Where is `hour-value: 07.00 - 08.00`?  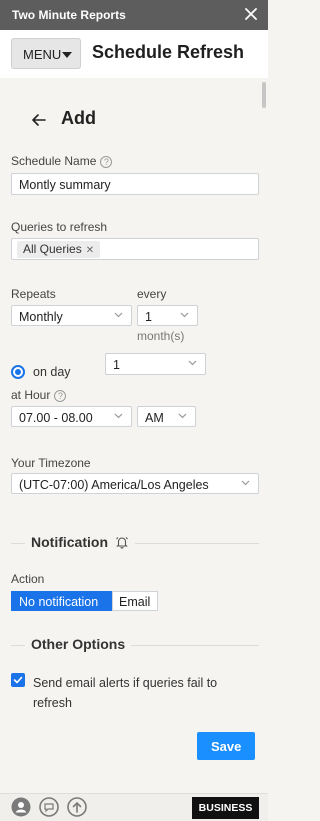
hour-value: 07.00 - 08.00 is located at coordinates (56, 418).